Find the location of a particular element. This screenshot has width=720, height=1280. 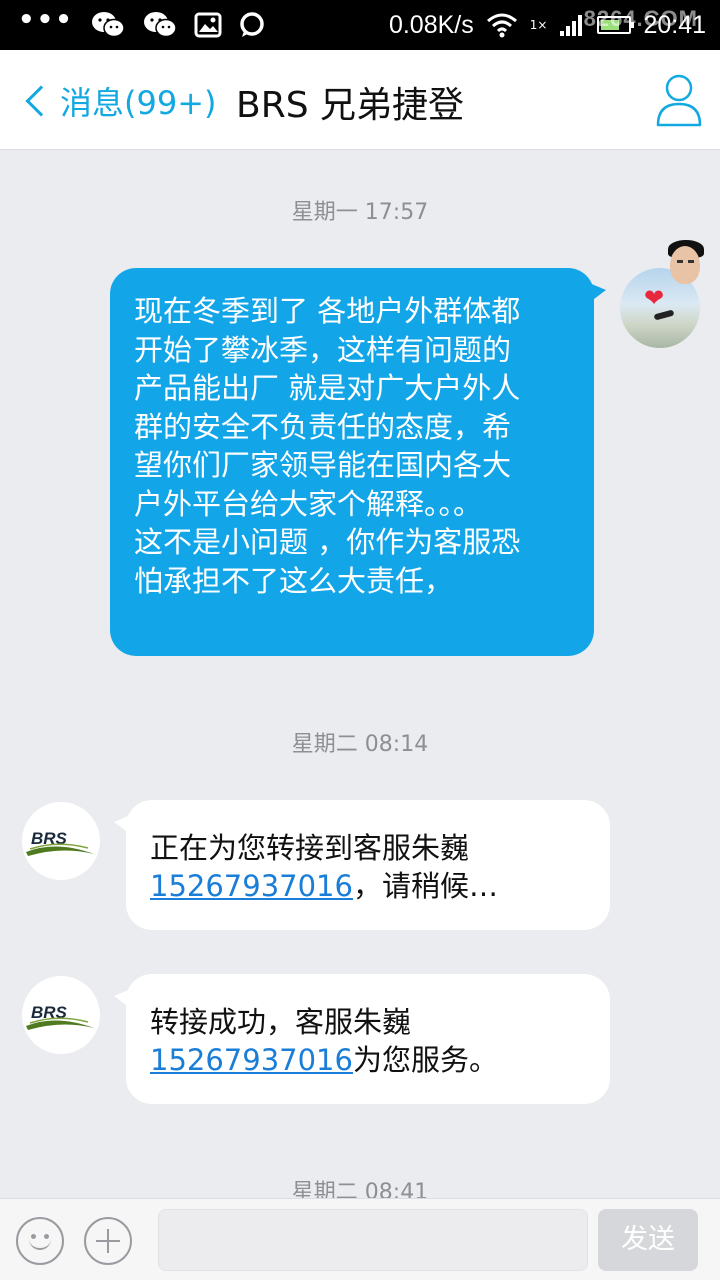

status-bar: ••• 0.08K/s 1× 20:41 8264.COM is located at coordinates (360, 25).